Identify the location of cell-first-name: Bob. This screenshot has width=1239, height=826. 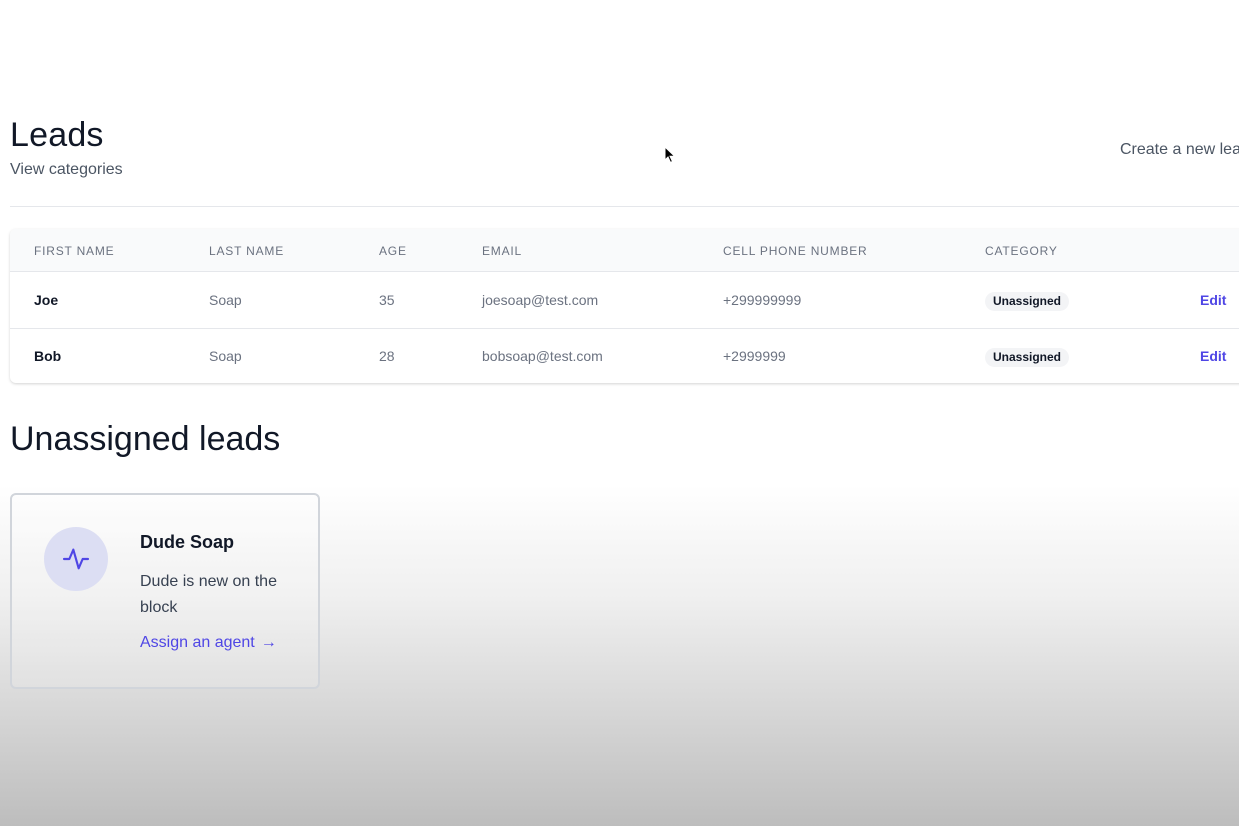
(48, 356).